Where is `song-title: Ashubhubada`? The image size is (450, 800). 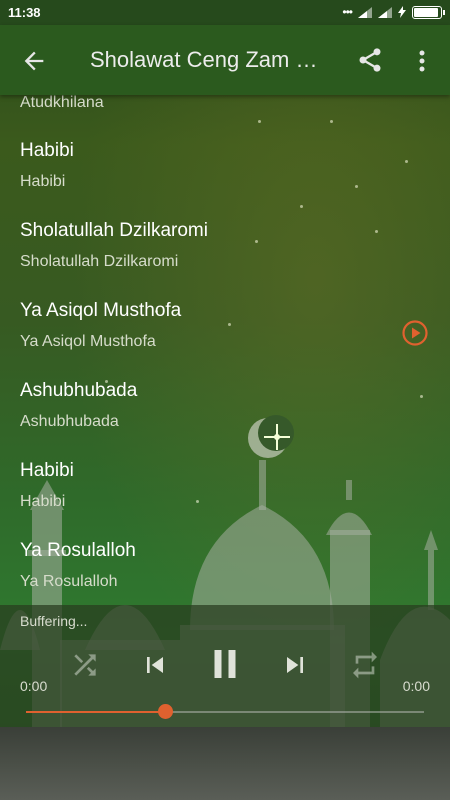
song-title: Ashubhubada is located at coordinates (79, 390).